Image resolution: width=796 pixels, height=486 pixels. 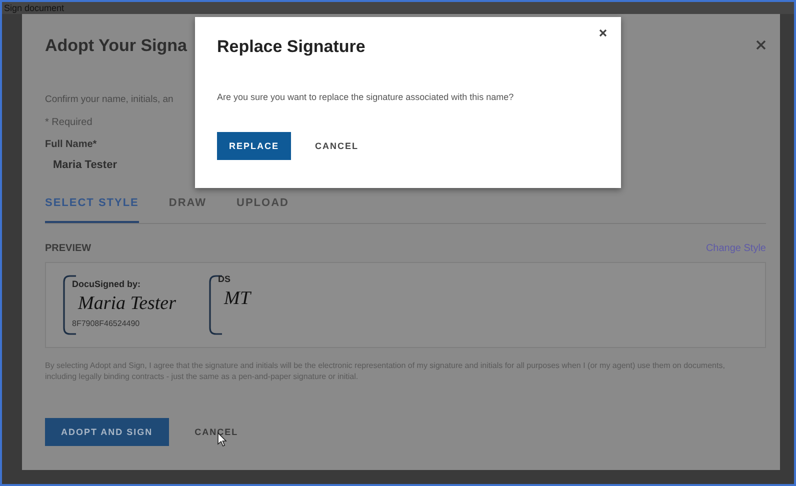 What do you see at coordinates (291, 47) in the screenshot?
I see `modal-title: Replace Signature` at bounding box center [291, 47].